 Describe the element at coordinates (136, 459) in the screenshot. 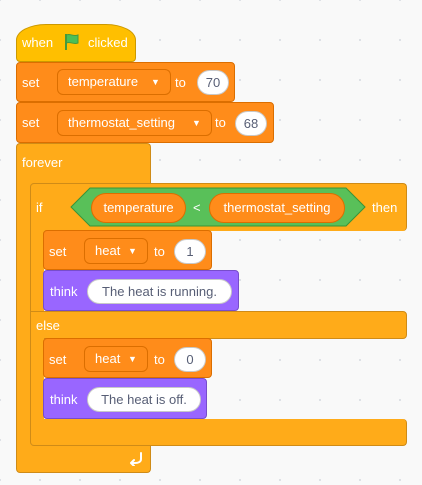

I see `loop-arrow-icon` at that location.